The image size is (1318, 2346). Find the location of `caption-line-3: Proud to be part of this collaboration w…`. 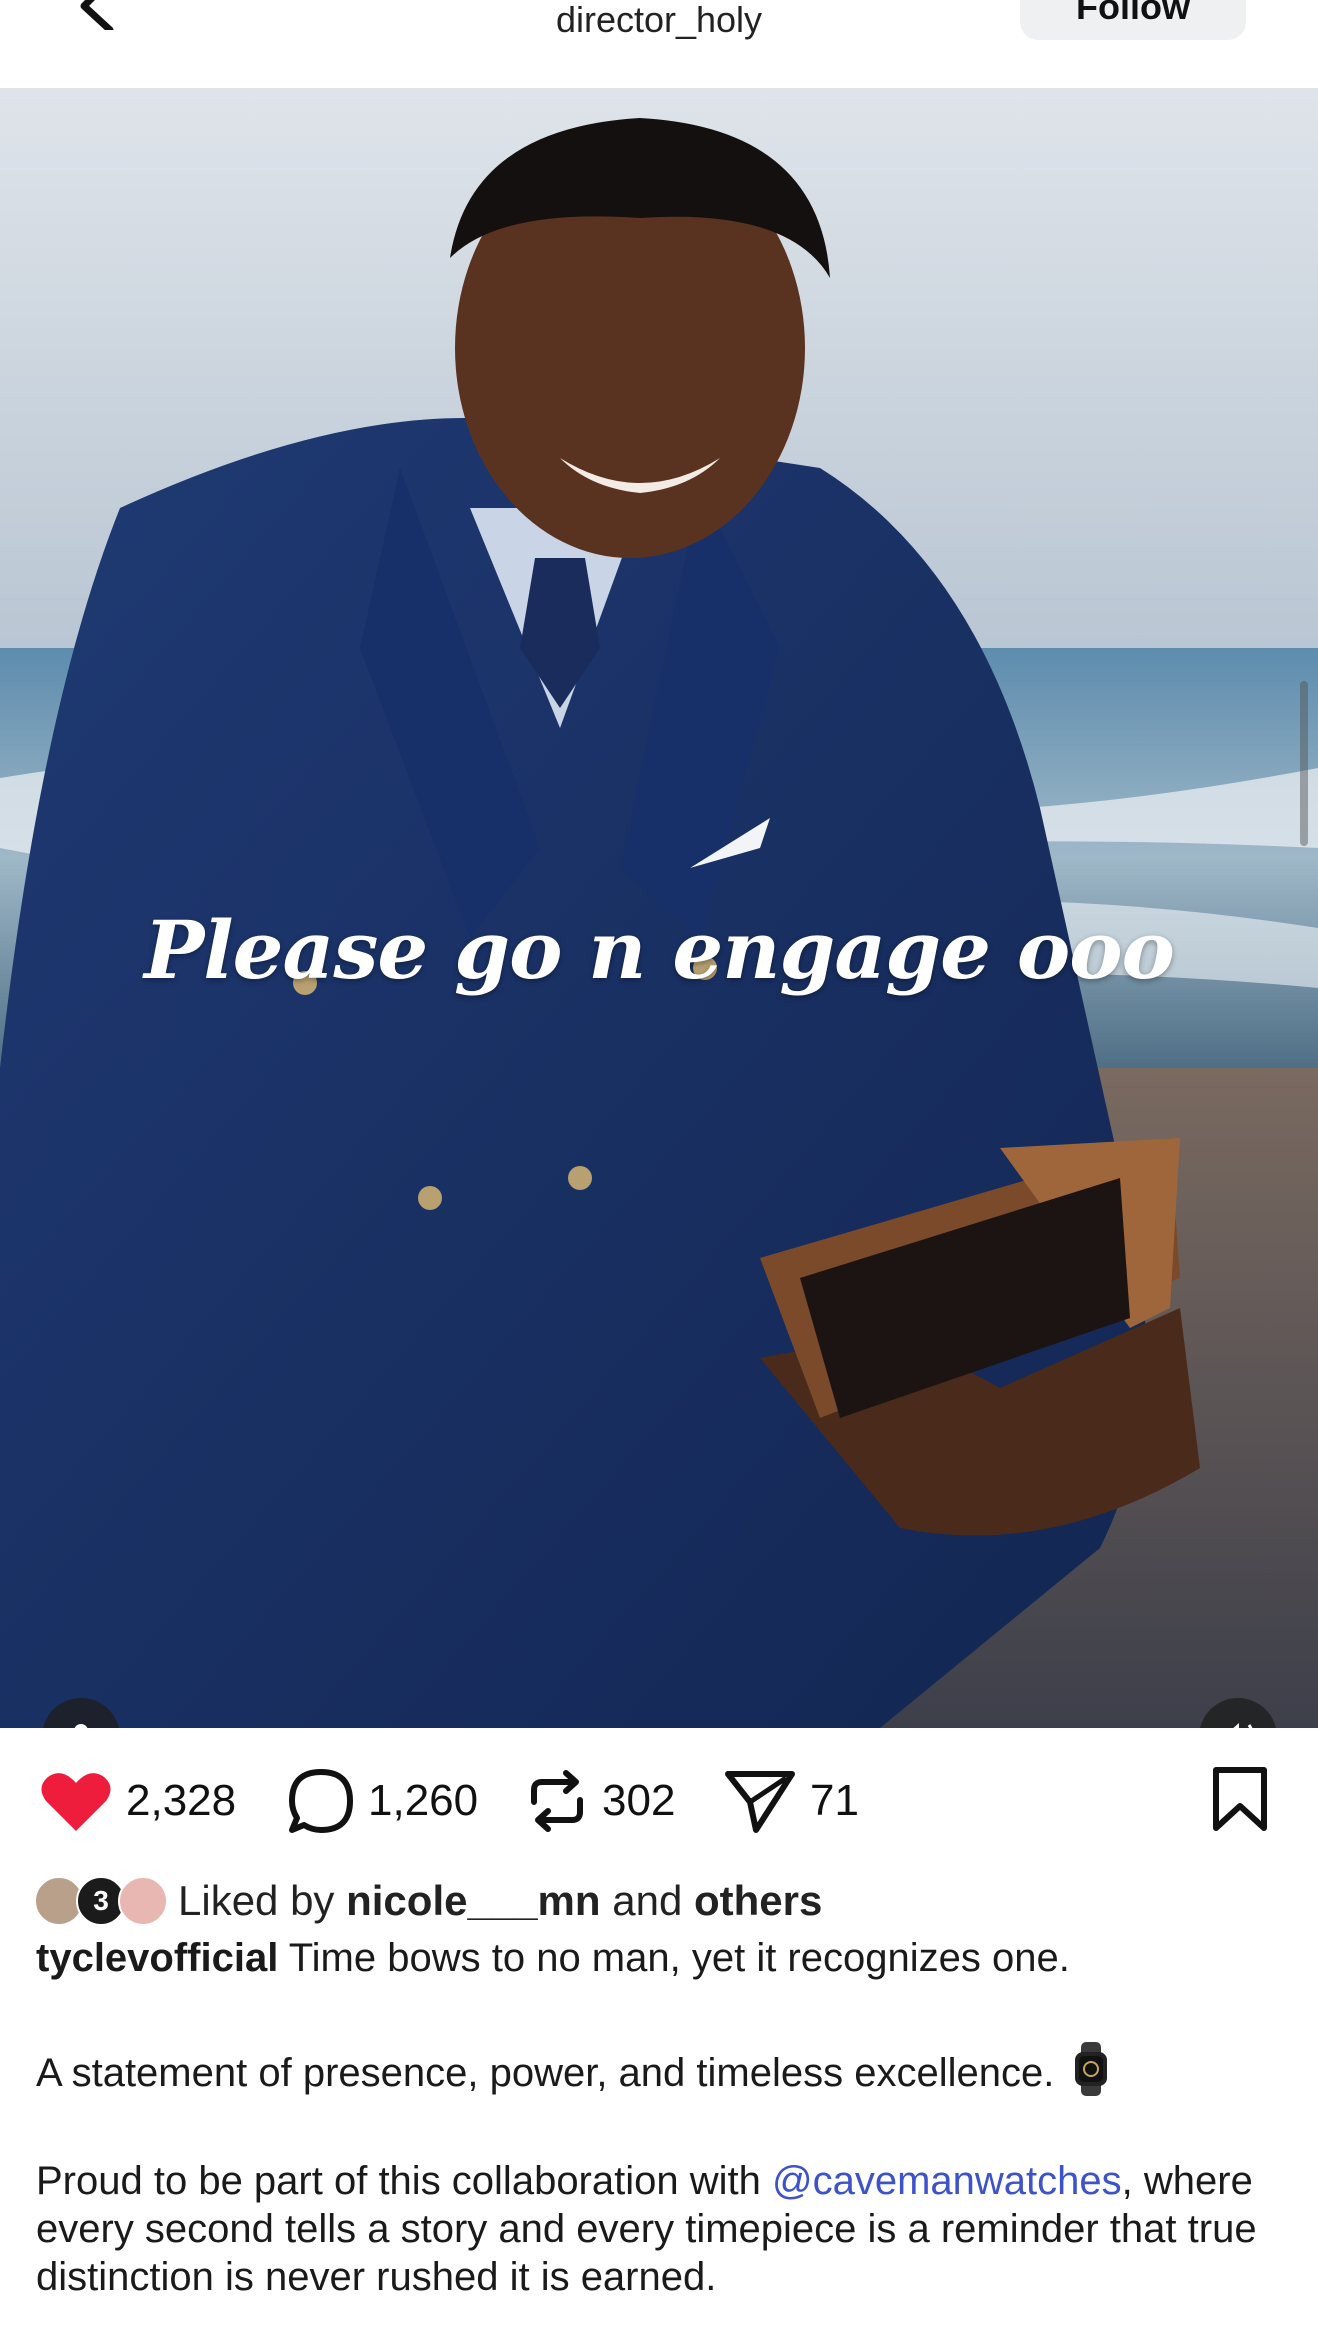

caption-line-3: Proud to be part of this collaboration w… is located at coordinates (398, 2181).